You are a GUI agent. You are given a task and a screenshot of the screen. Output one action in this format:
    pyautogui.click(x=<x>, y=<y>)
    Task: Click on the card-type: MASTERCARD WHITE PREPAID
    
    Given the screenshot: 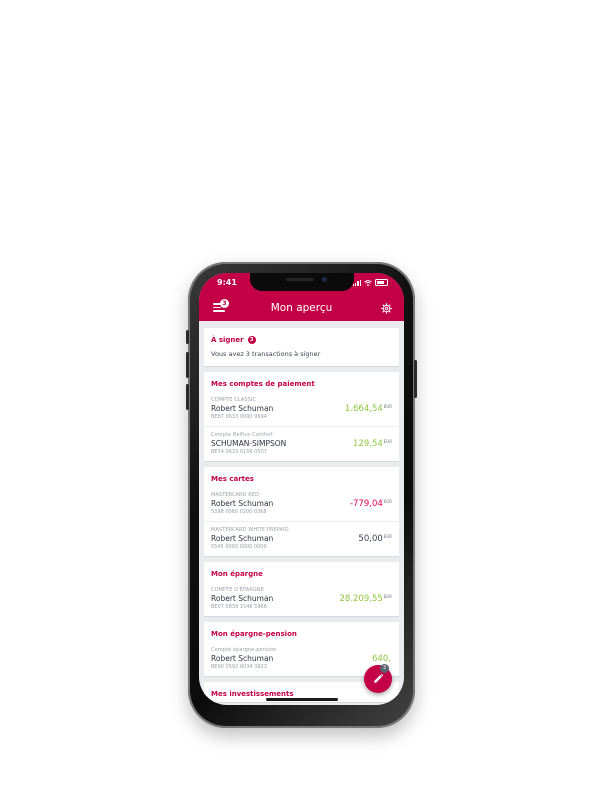 What is the action you would take?
    pyautogui.click(x=250, y=530)
    